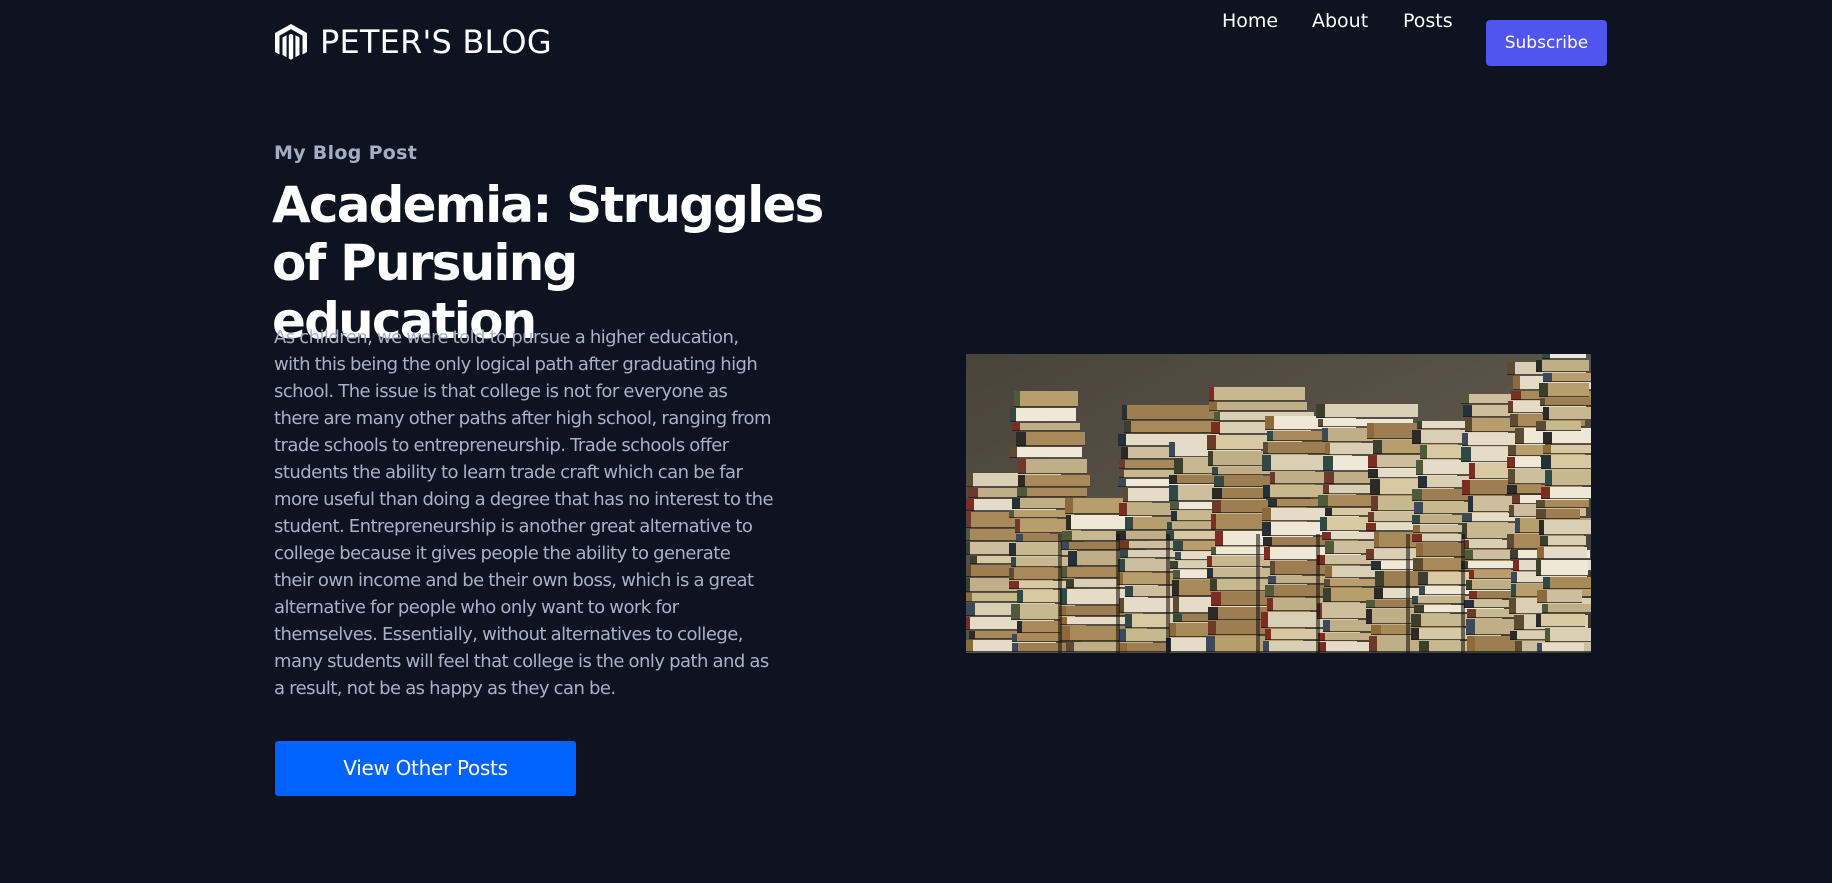  What do you see at coordinates (1340, 23) in the screenshot?
I see `nav-about-link: About` at bounding box center [1340, 23].